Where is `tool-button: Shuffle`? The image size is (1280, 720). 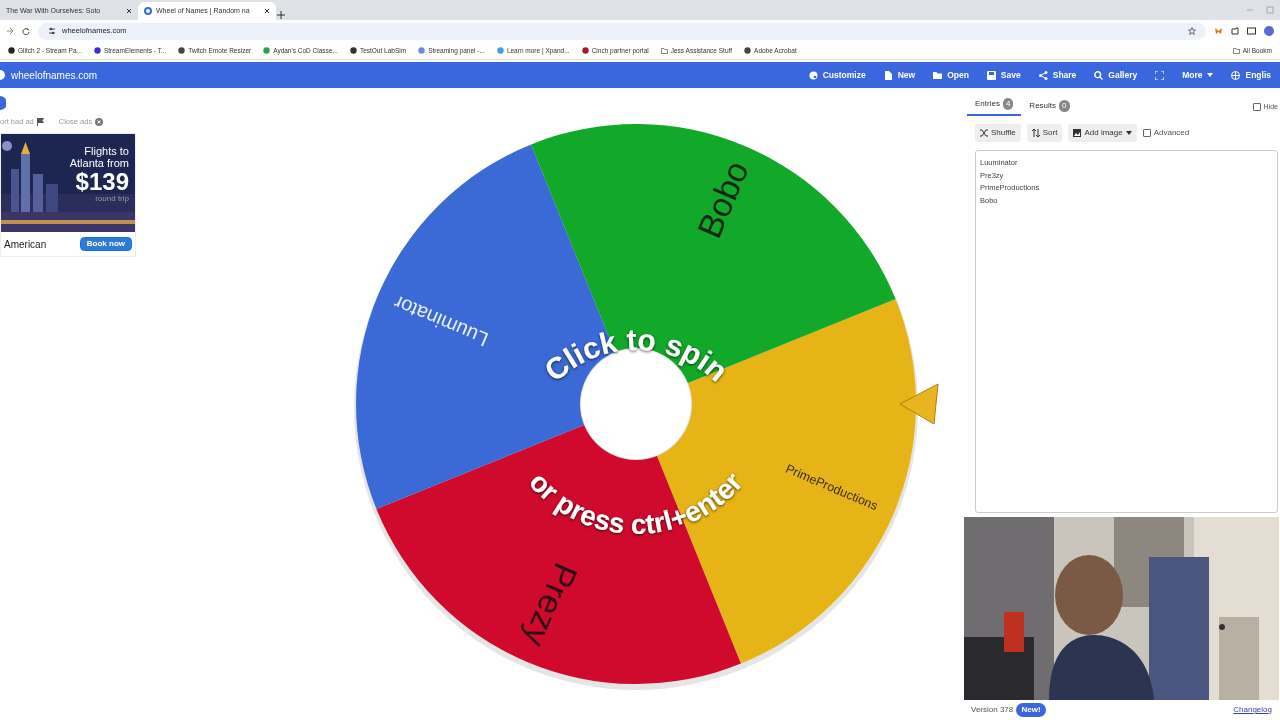
tool-button: Shuffle is located at coordinates (998, 133).